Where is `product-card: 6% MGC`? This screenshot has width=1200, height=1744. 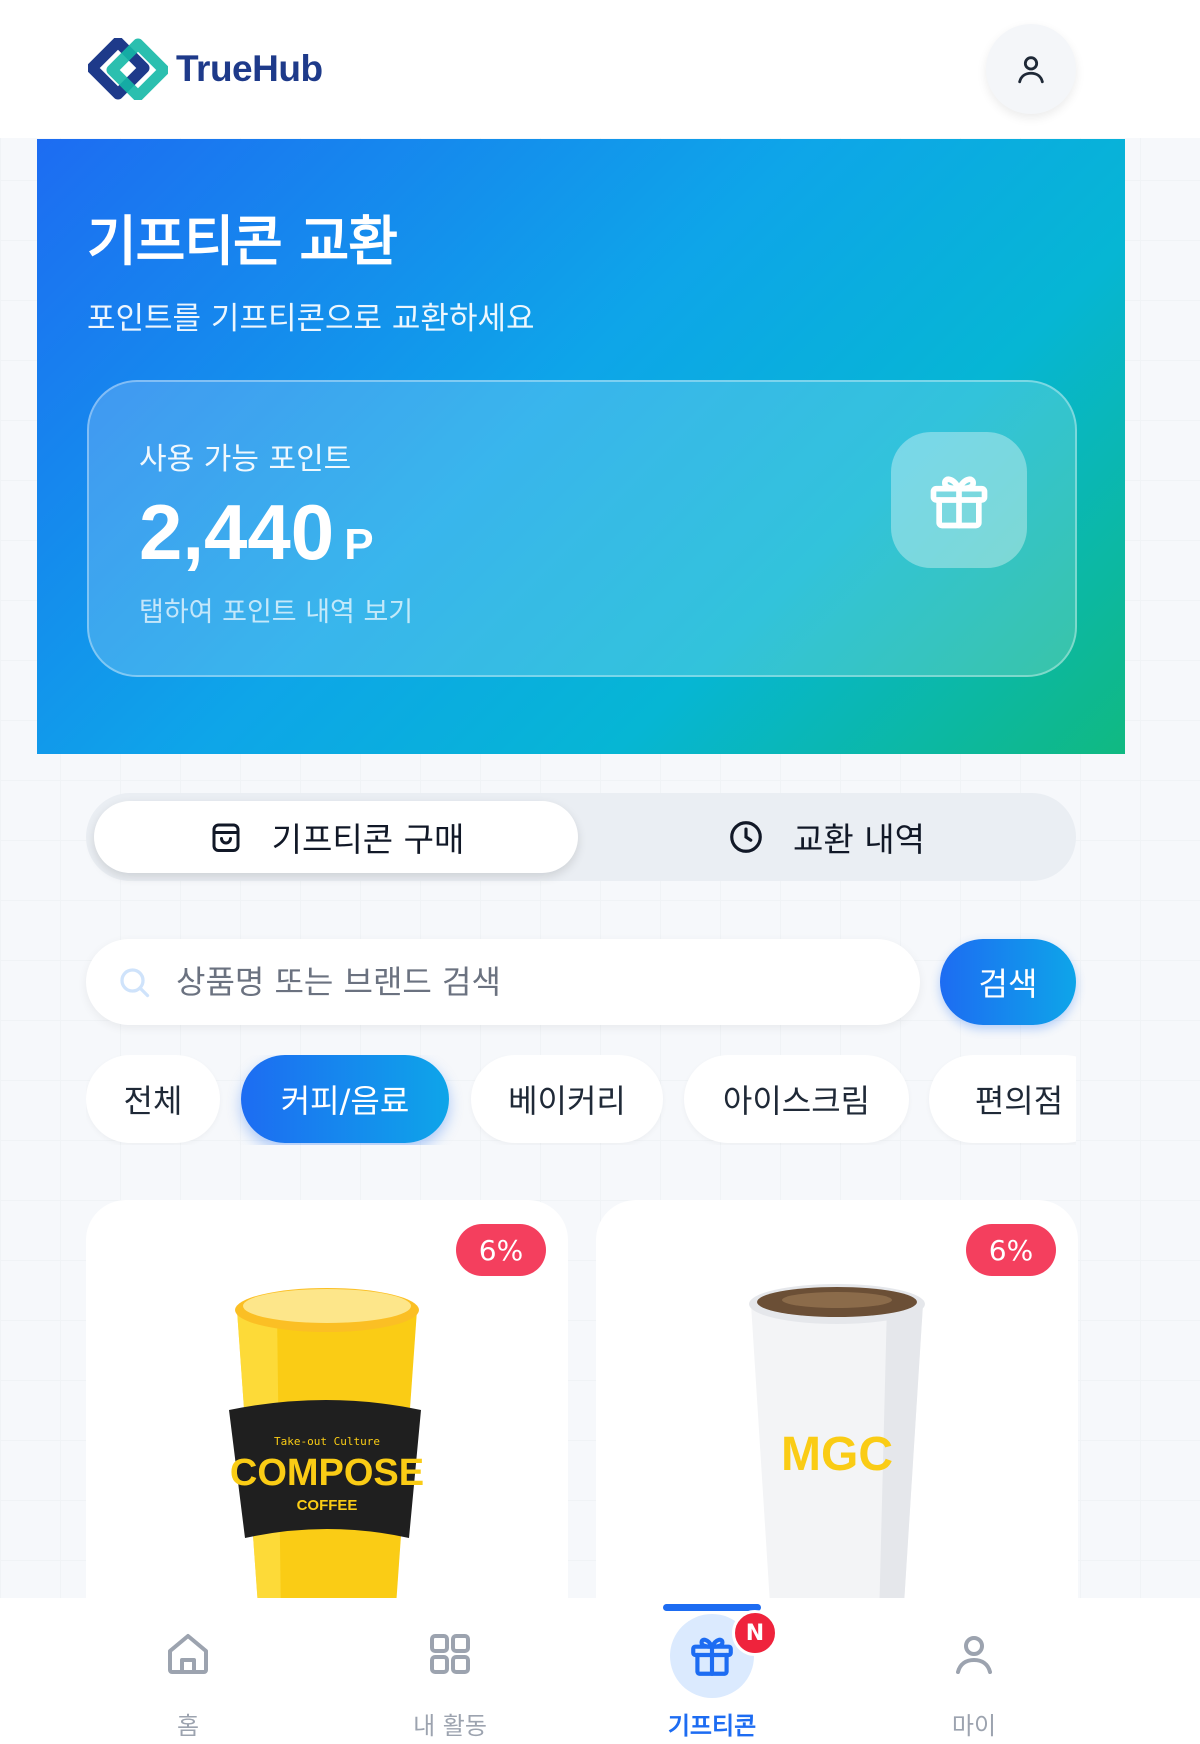
product-card: 6% MGC is located at coordinates (837, 1410).